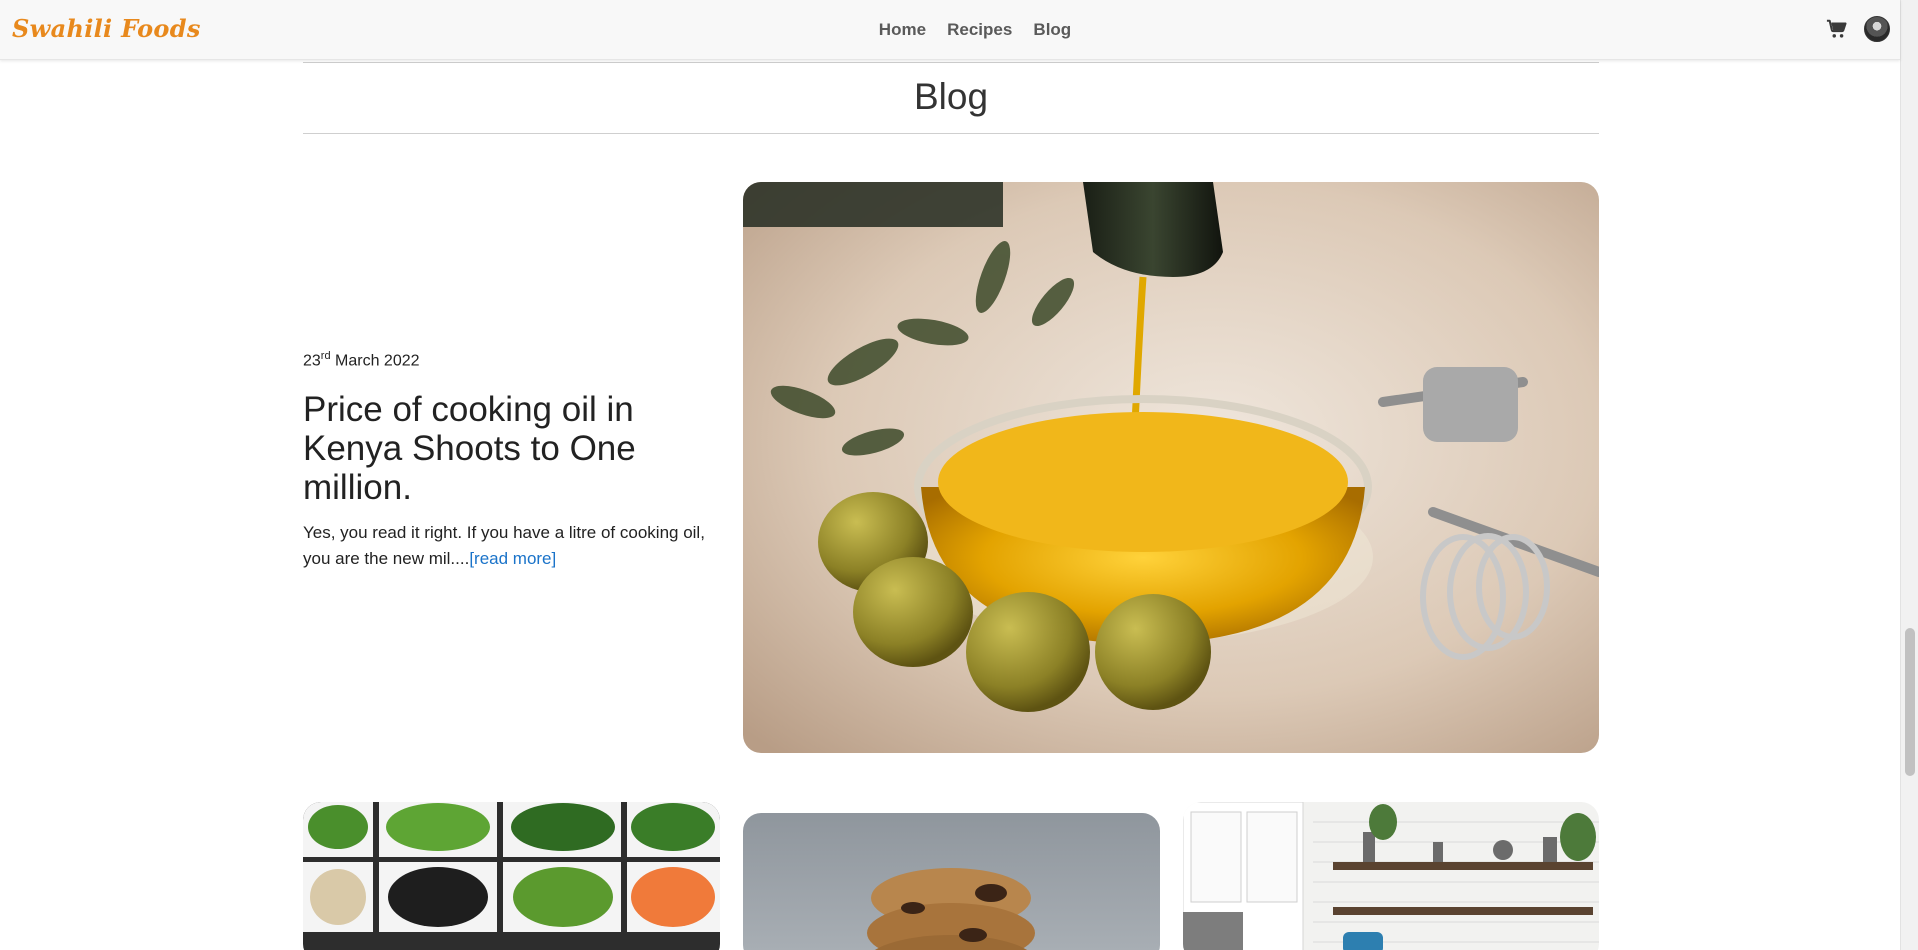 The image size is (1918, 950). What do you see at coordinates (951, 881) in the screenshot?
I see `cookie-stack-photo` at bounding box center [951, 881].